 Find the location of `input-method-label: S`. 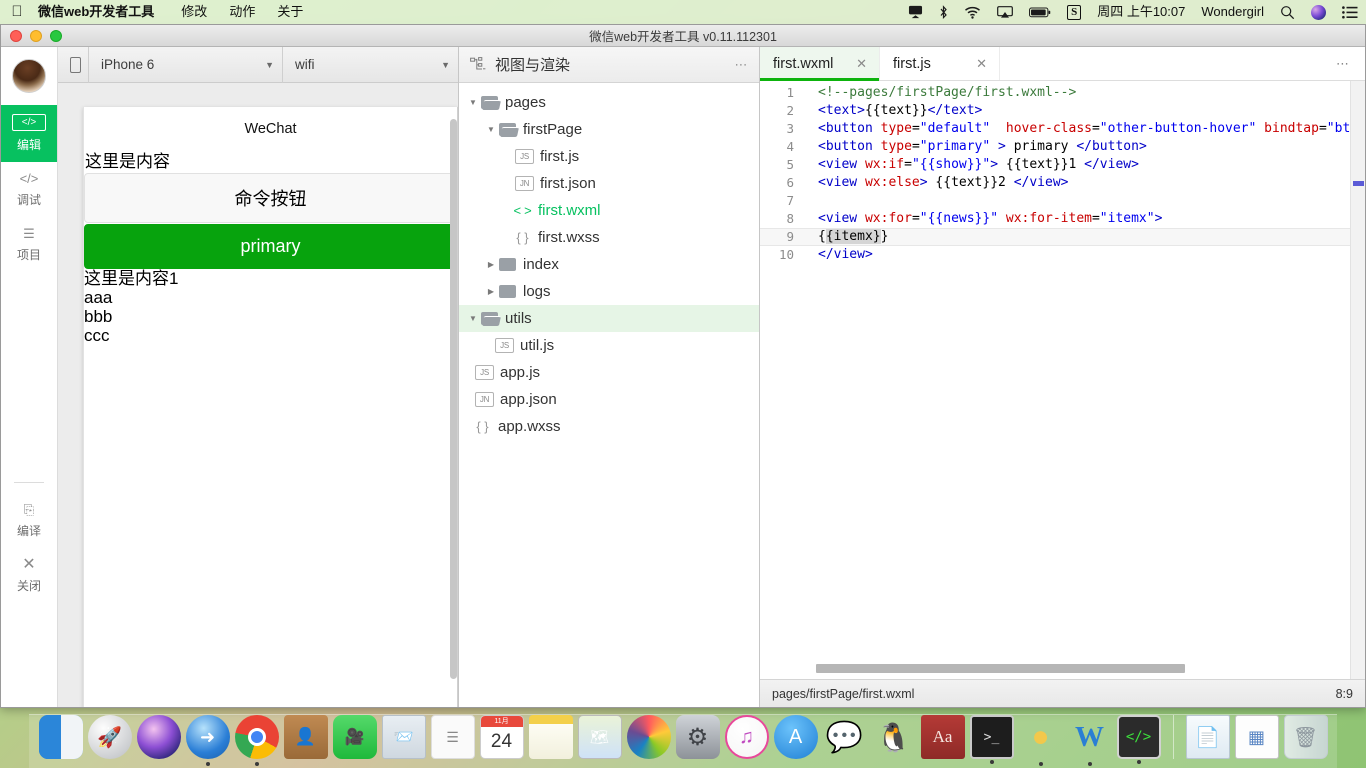

input-method-label: S is located at coordinates (1074, 12).